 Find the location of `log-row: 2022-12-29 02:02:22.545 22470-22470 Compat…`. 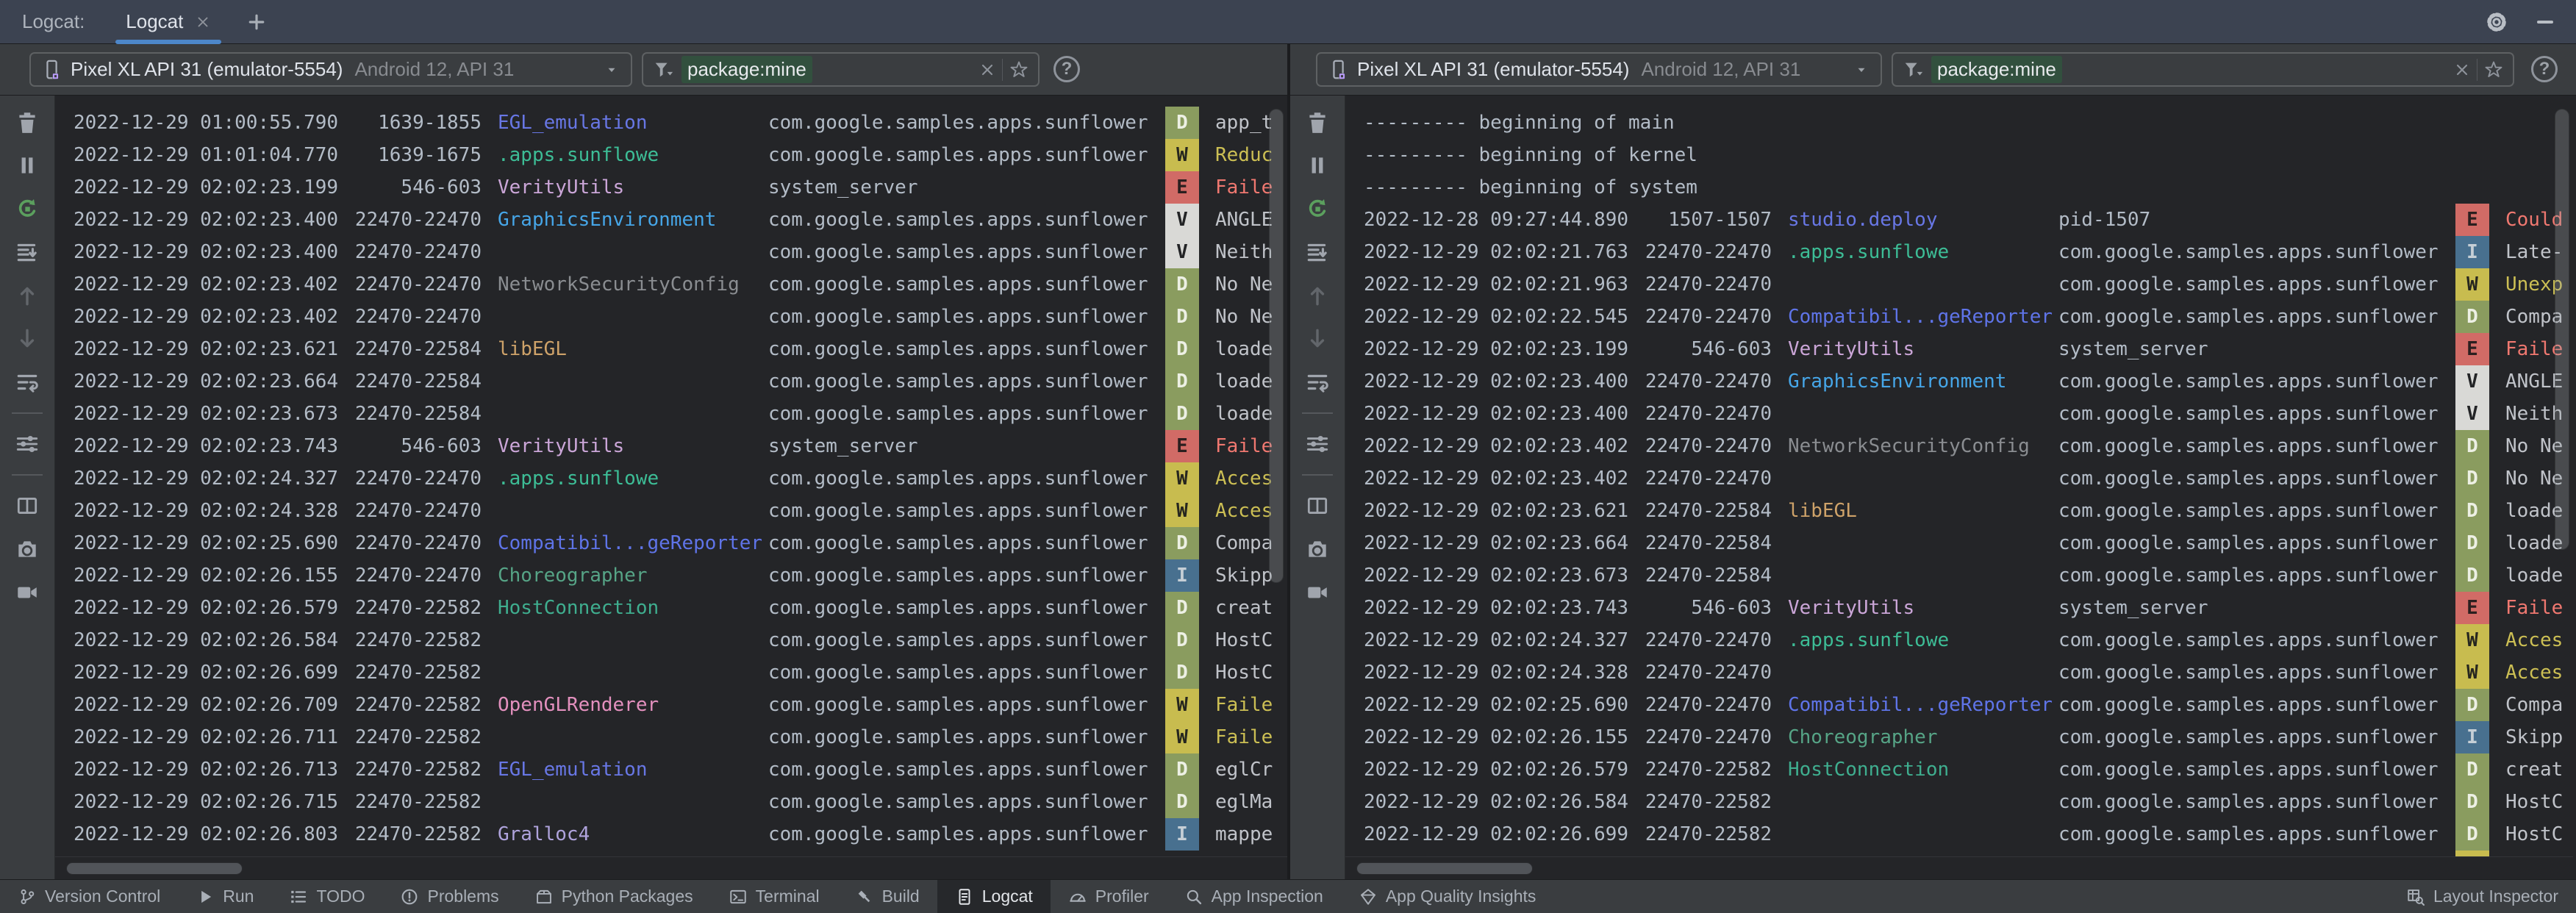

log-row: 2022-12-29 02:02:22.545 22470-22470 Compat… is located at coordinates (1959, 317).